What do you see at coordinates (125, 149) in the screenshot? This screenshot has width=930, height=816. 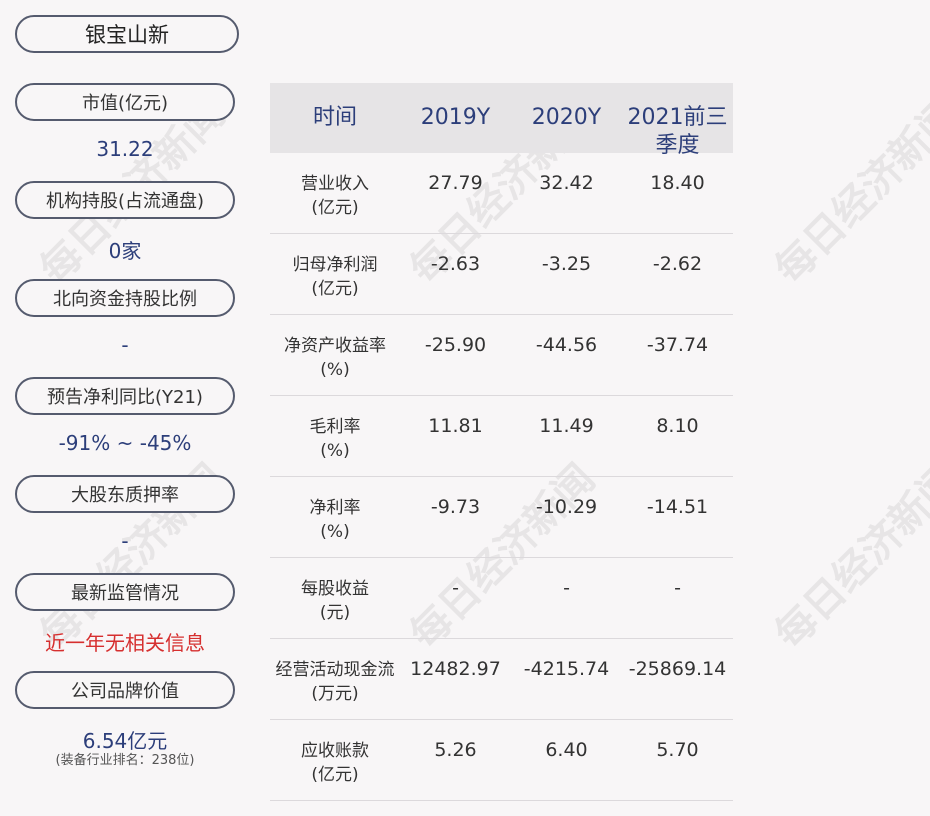 I see `market-cap-value: 31.22` at bounding box center [125, 149].